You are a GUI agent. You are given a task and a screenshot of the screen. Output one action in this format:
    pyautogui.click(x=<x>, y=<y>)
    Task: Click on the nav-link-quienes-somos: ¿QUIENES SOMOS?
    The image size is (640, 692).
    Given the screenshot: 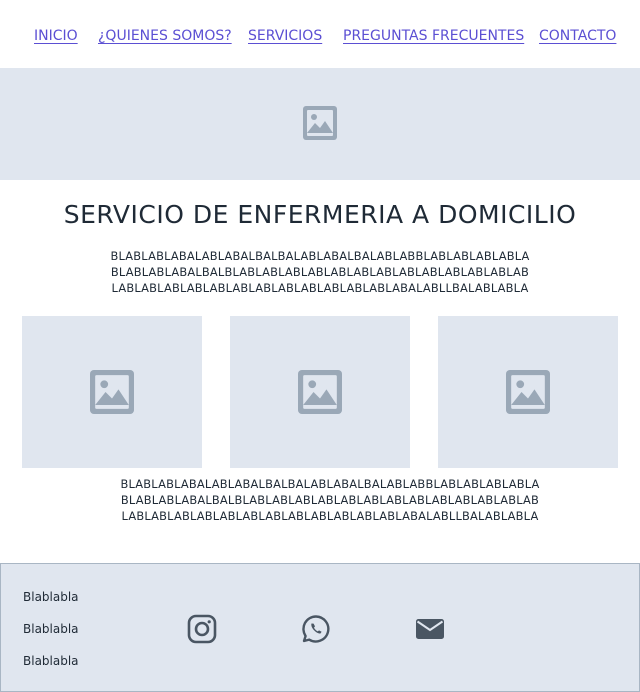 What is the action you would take?
    pyautogui.click(x=165, y=36)
    